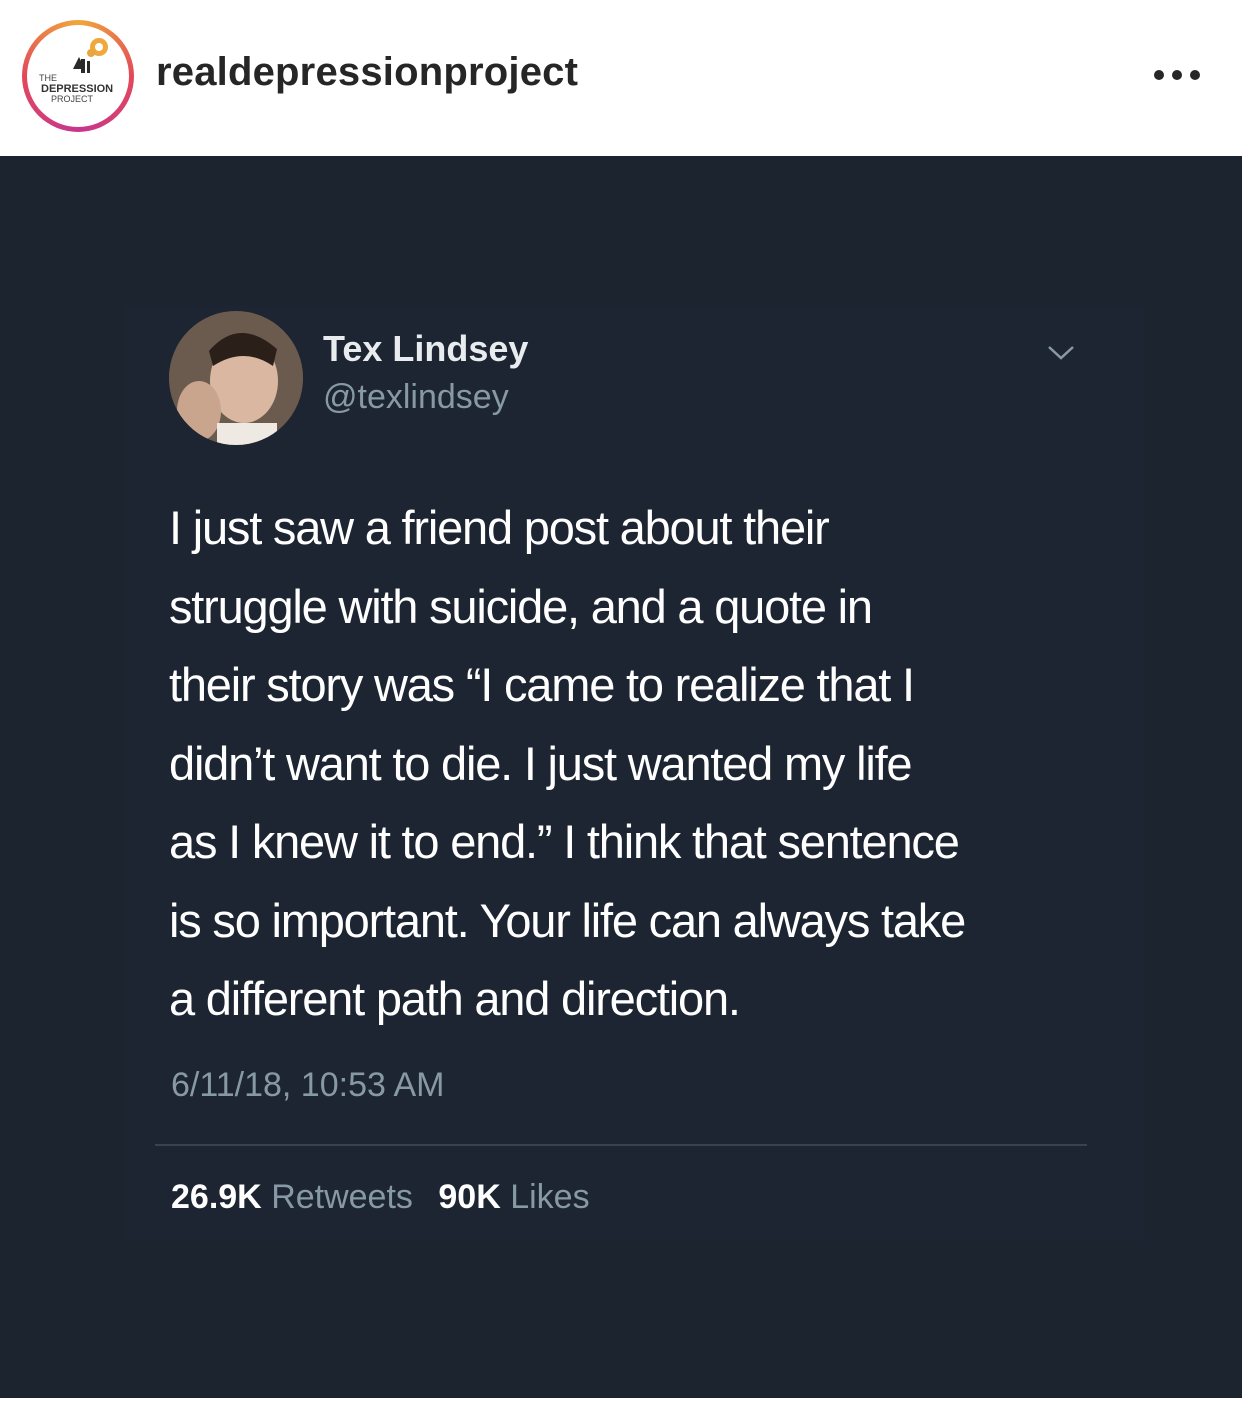 This screenshot has width=1242, height=1410. Describe the element at coordinates (521, 606) in the screenshot. I see `tweet-text-line: struggle with suicide, and a quote in` at that location.